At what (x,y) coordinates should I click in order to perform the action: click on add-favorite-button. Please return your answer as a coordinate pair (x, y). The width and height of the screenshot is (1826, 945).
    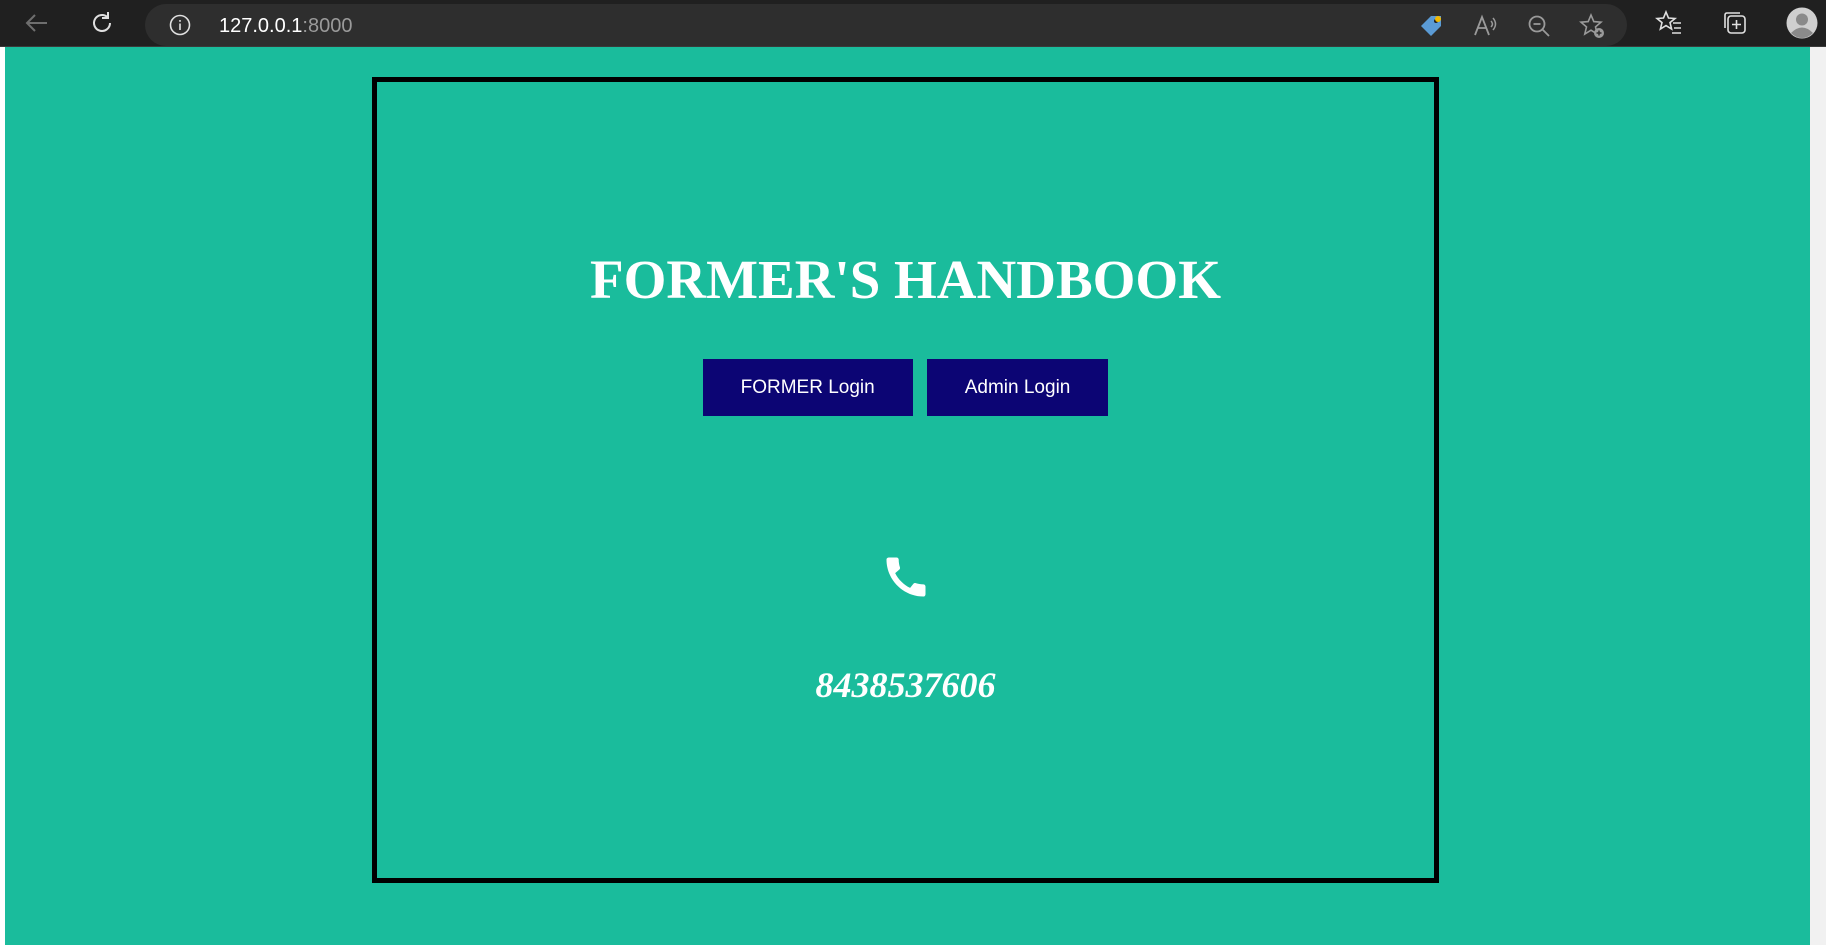
    Looking at the image, I should click on (1592, 26).